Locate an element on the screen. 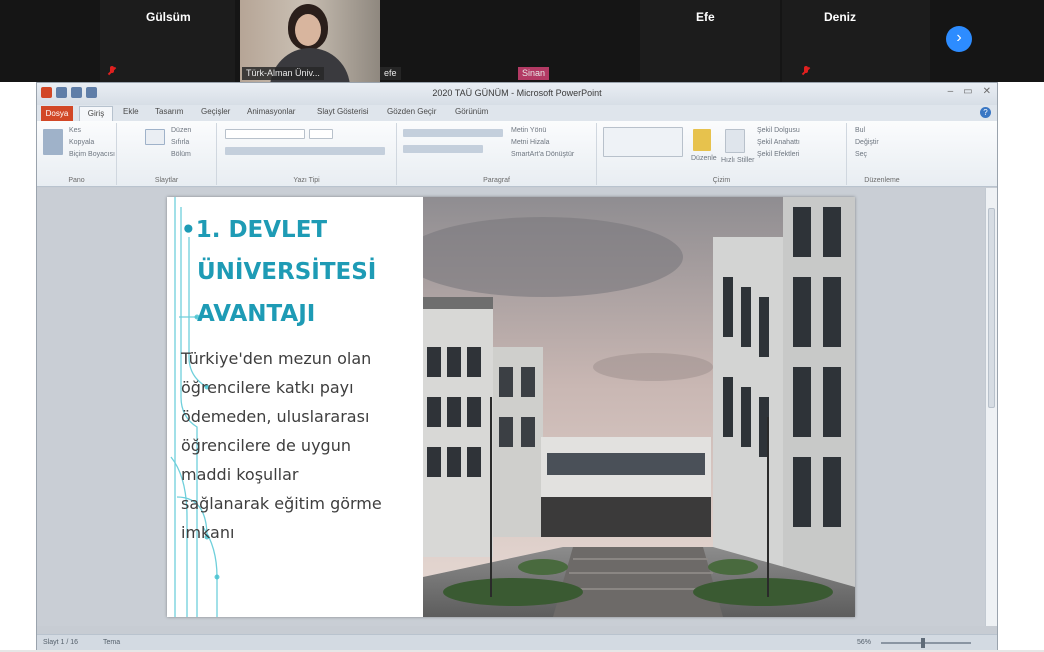 This screenshot has height=652, width=1044. replace-button: Değiştir is located at coordinates (867, 142).